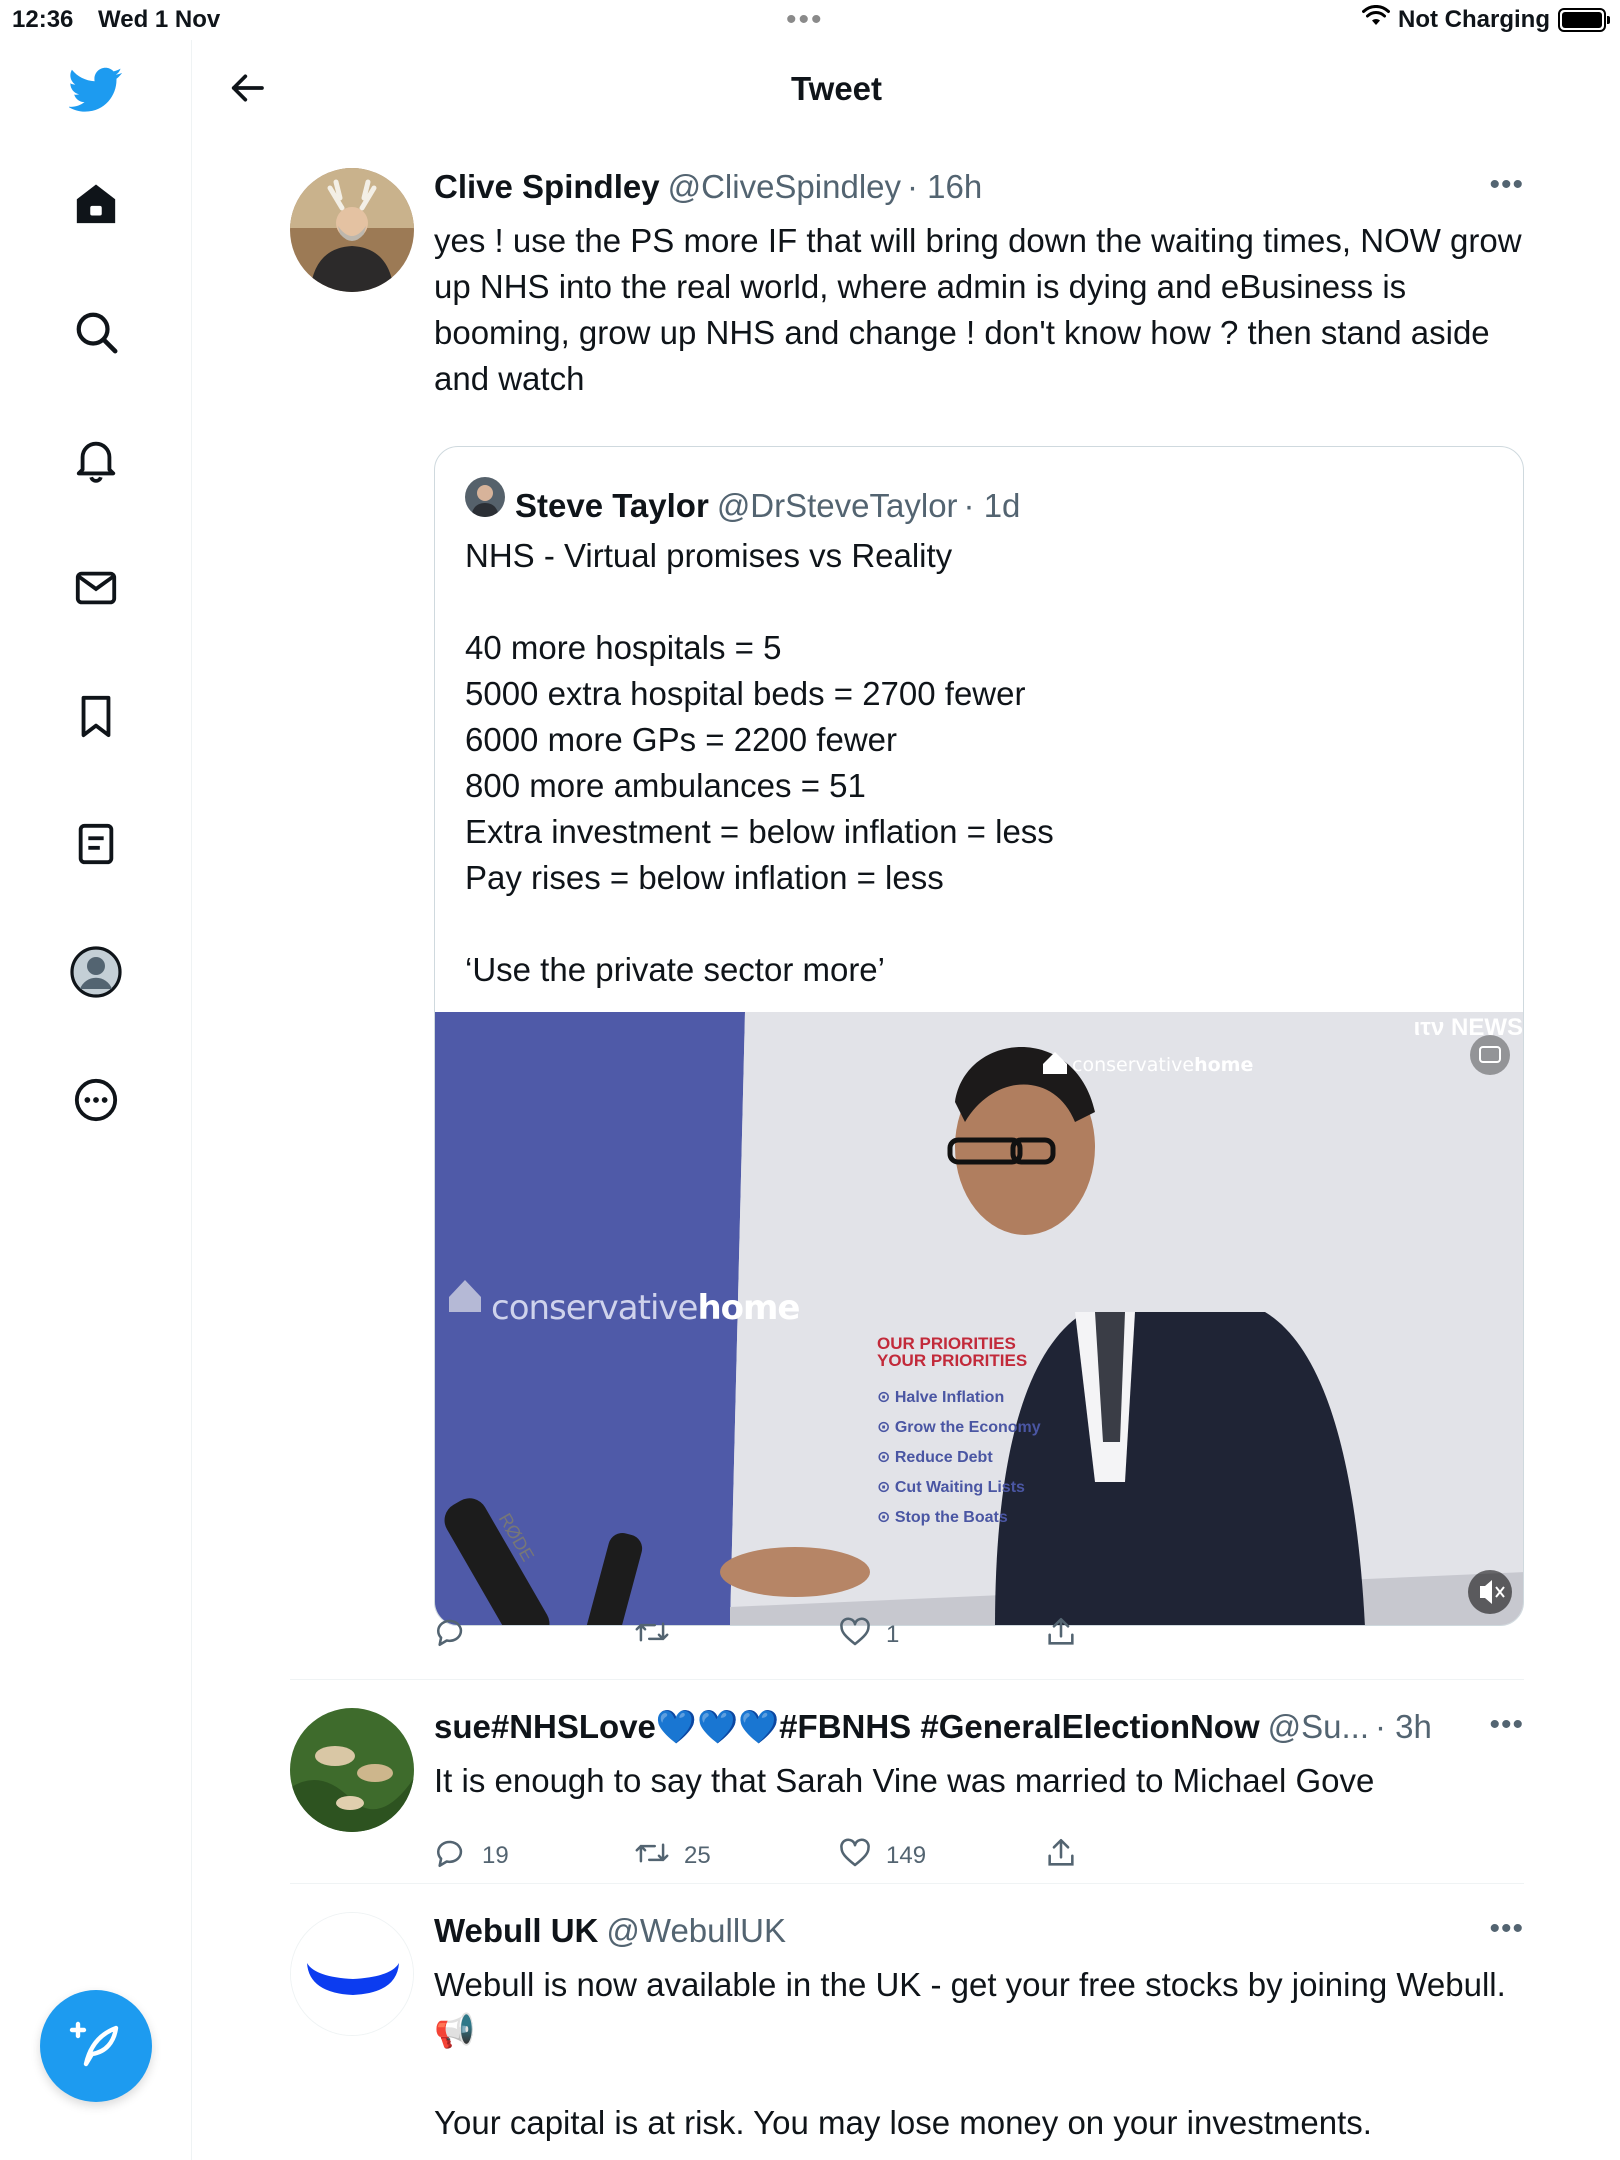  I want to click on search-icon, so click(96, 332).